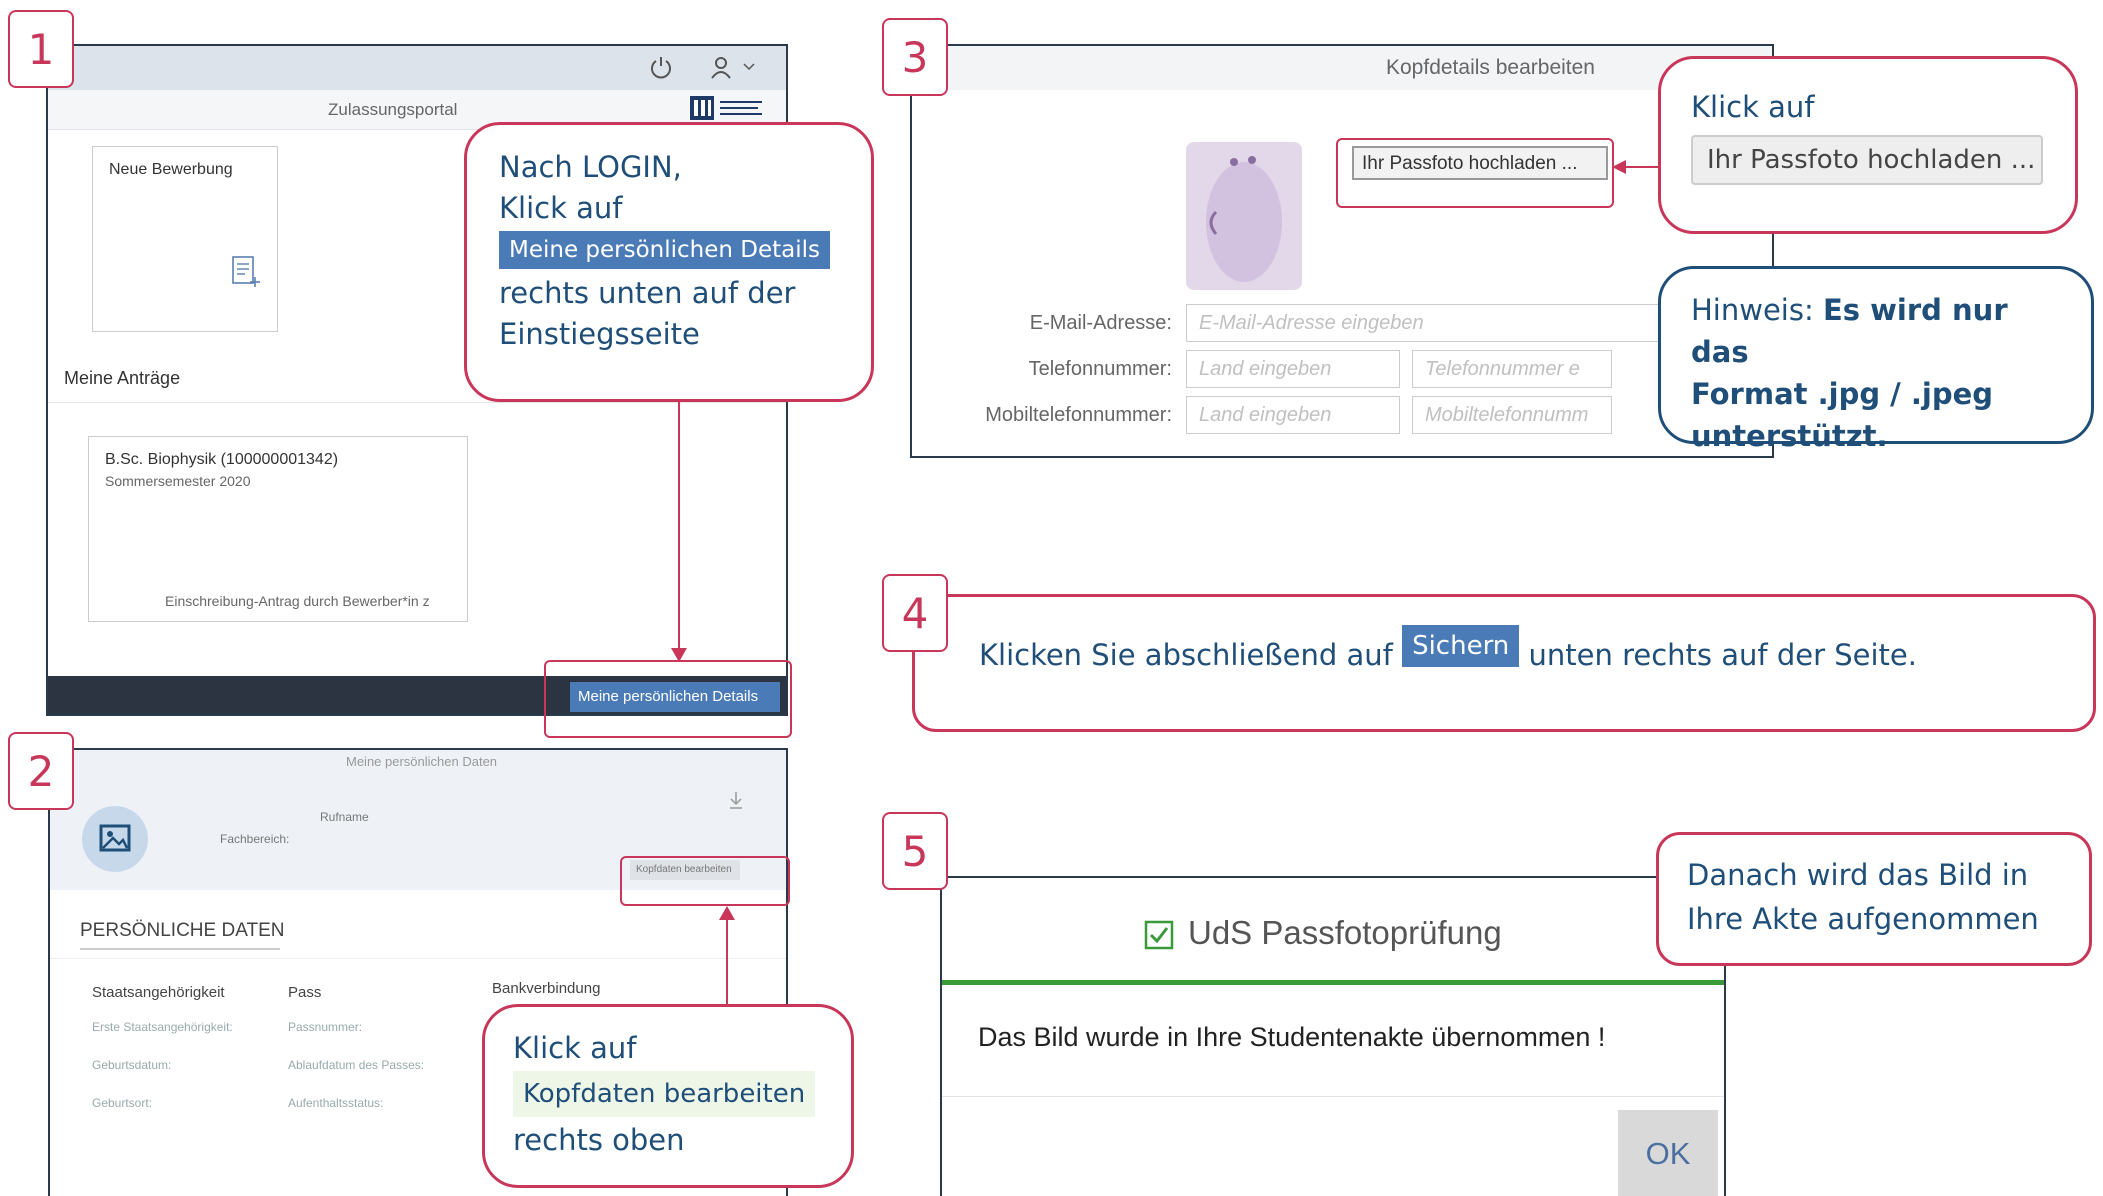 The width and height of the screenshot is (2103, 1196). What do you see at coordinates (1100, 369) in the screenshot?
I see `phone-label: Telefonnummer:` at bounding box center [1100, 369].